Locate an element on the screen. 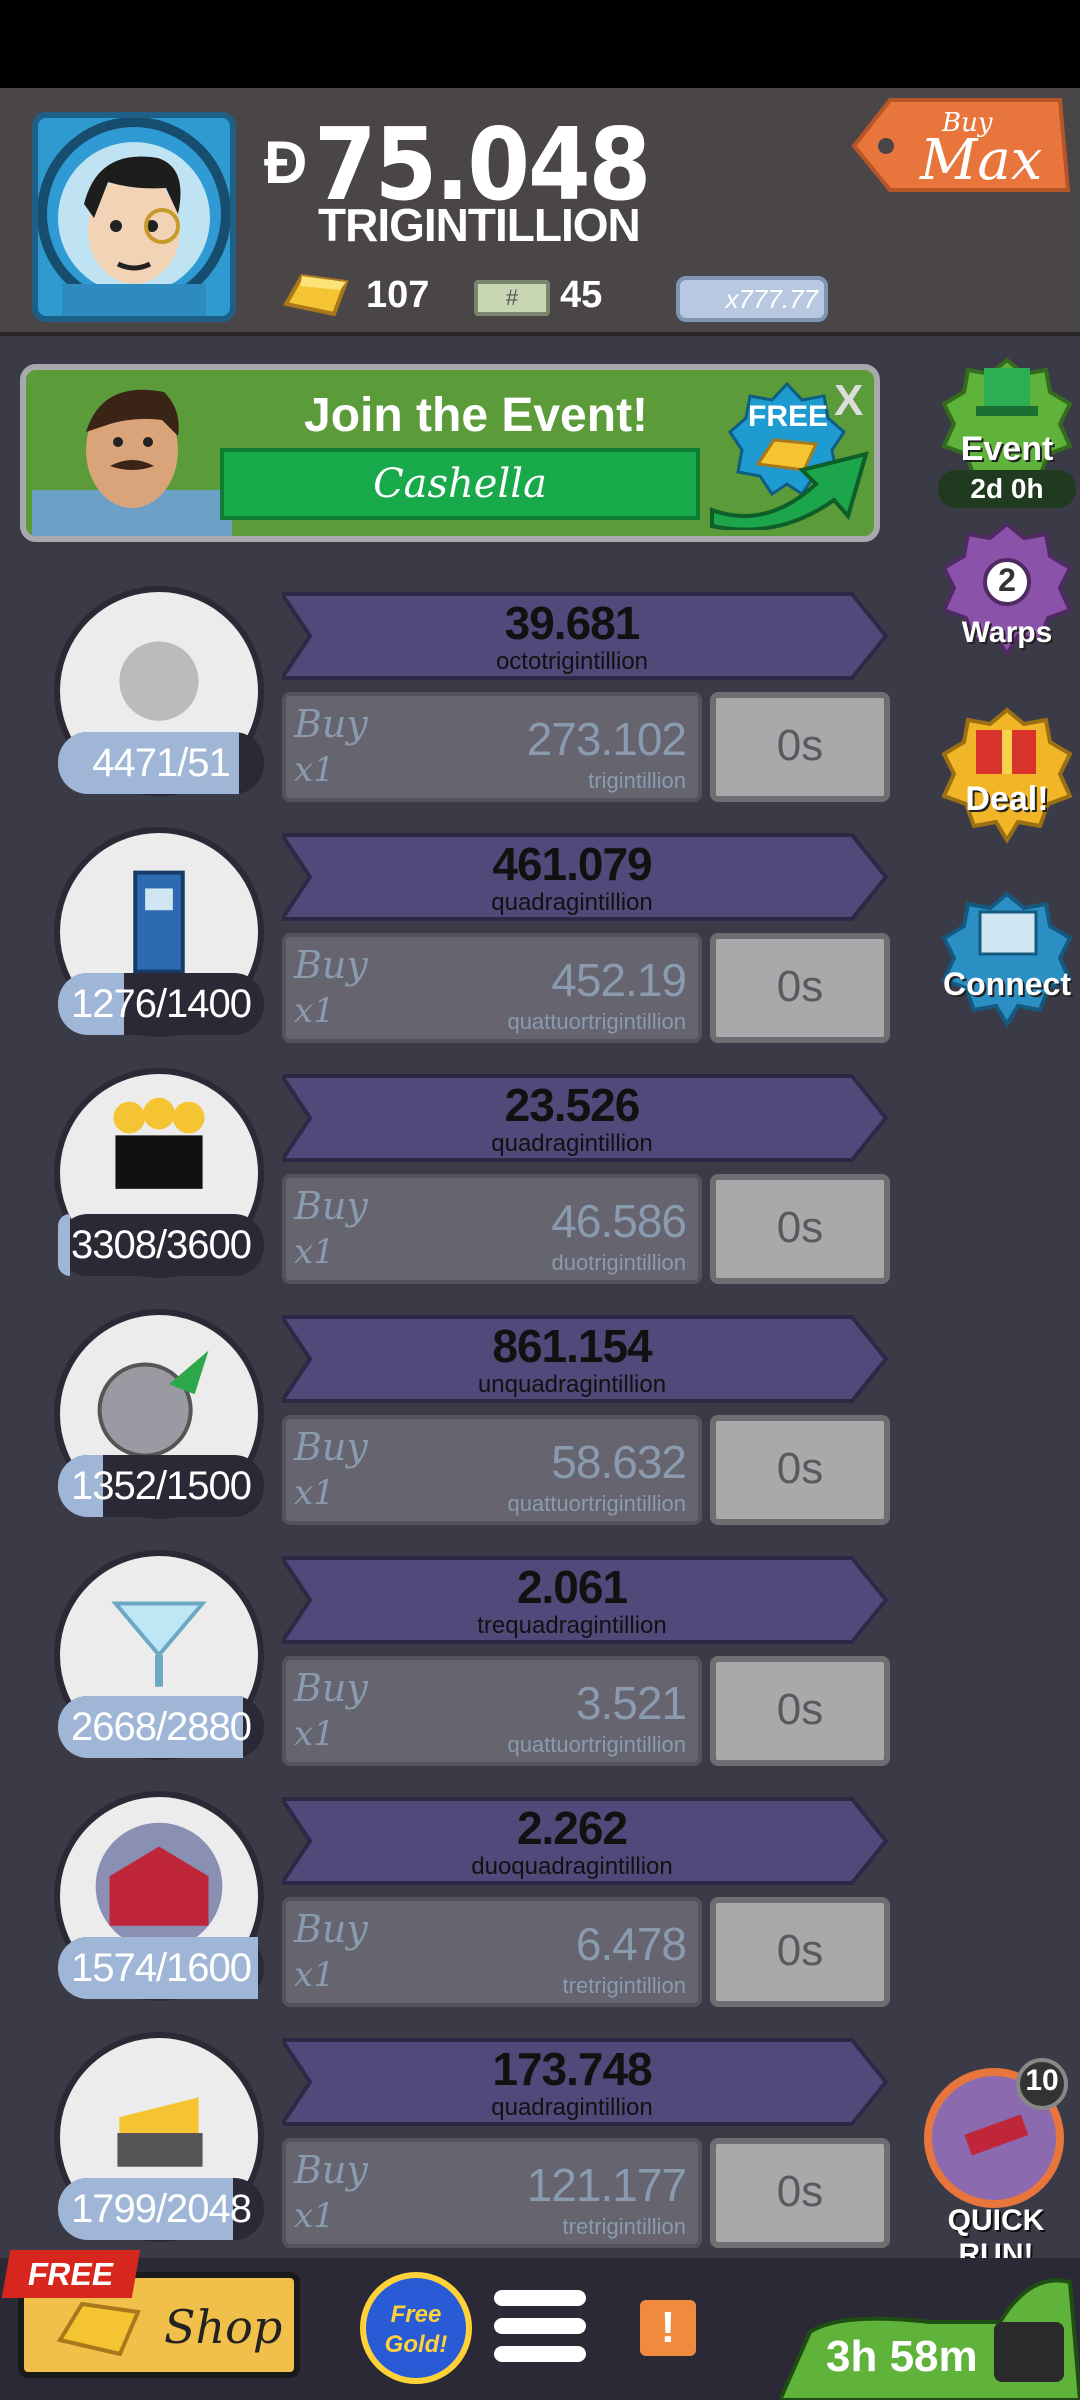 The image size is (1080, 2400). profit-value: 173.748 is located at coordinates (572, 2069).